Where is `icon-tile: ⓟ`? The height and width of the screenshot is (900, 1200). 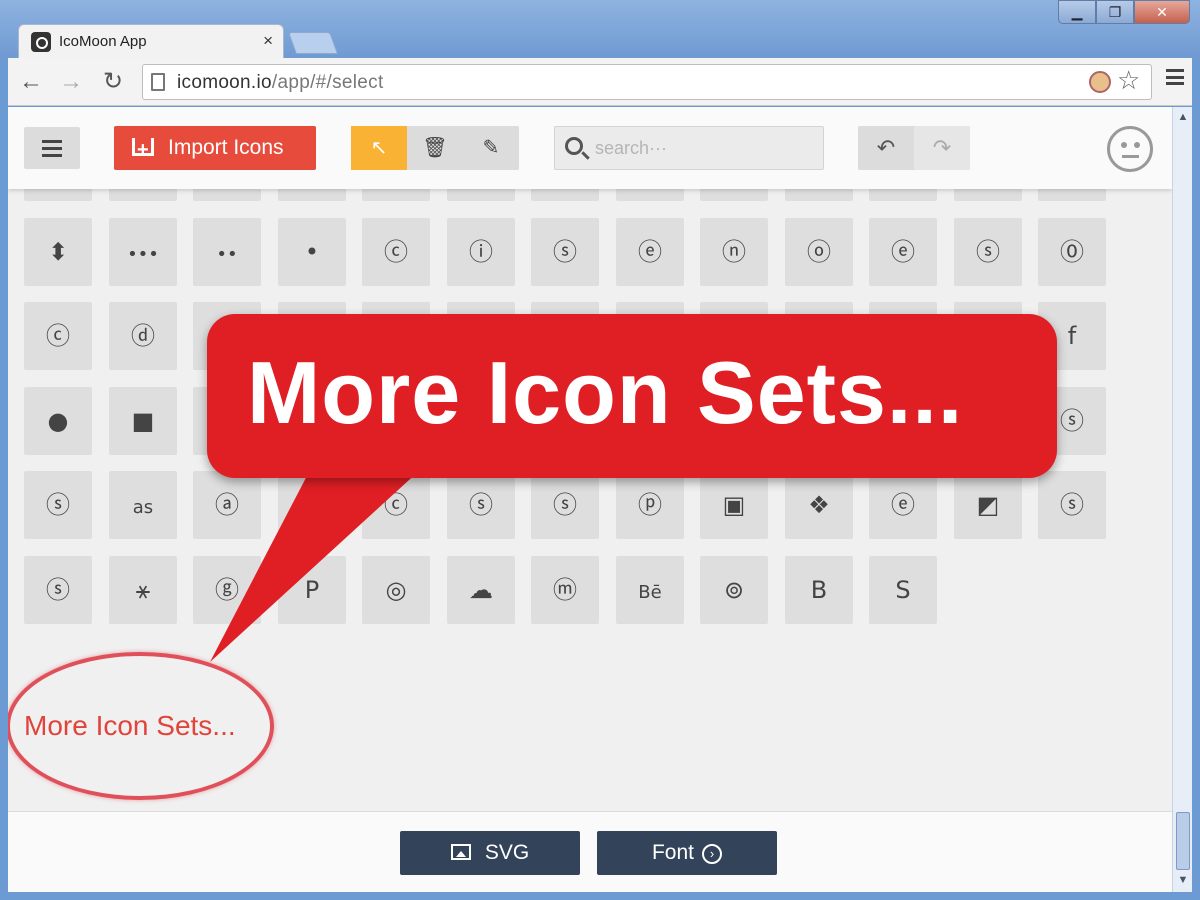 icon-tile: ⓟ is located at coordinates (650, 505).